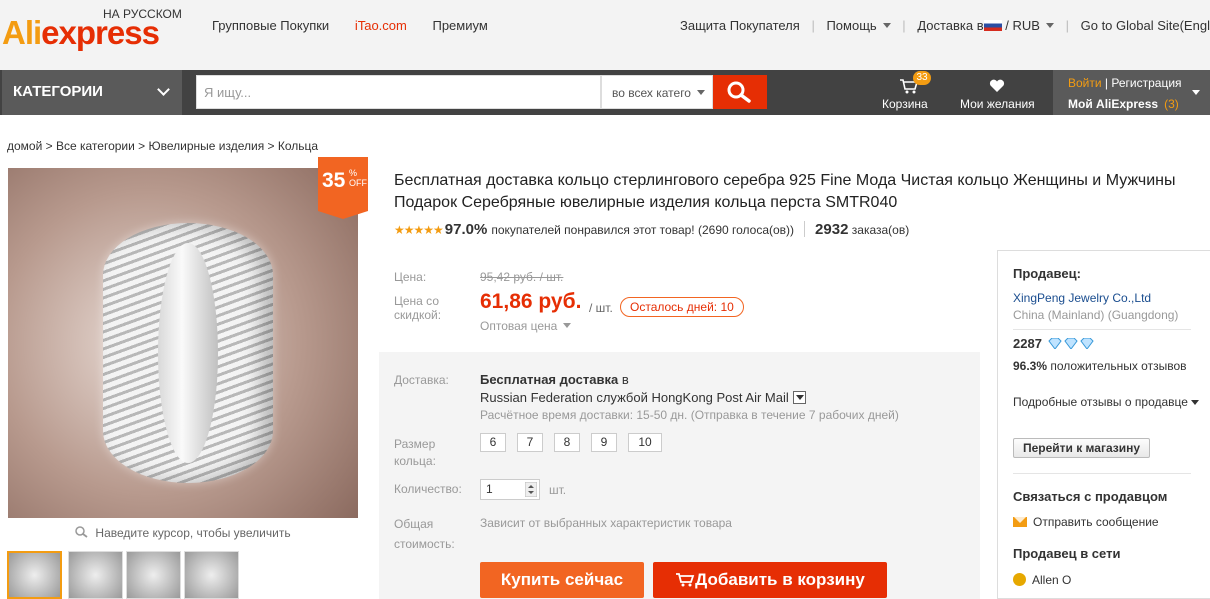  What do you see at coordinates (880, 230) in the screenshot?
I see `orders-label: заказа(ов)` at bounding box center [880, 230].